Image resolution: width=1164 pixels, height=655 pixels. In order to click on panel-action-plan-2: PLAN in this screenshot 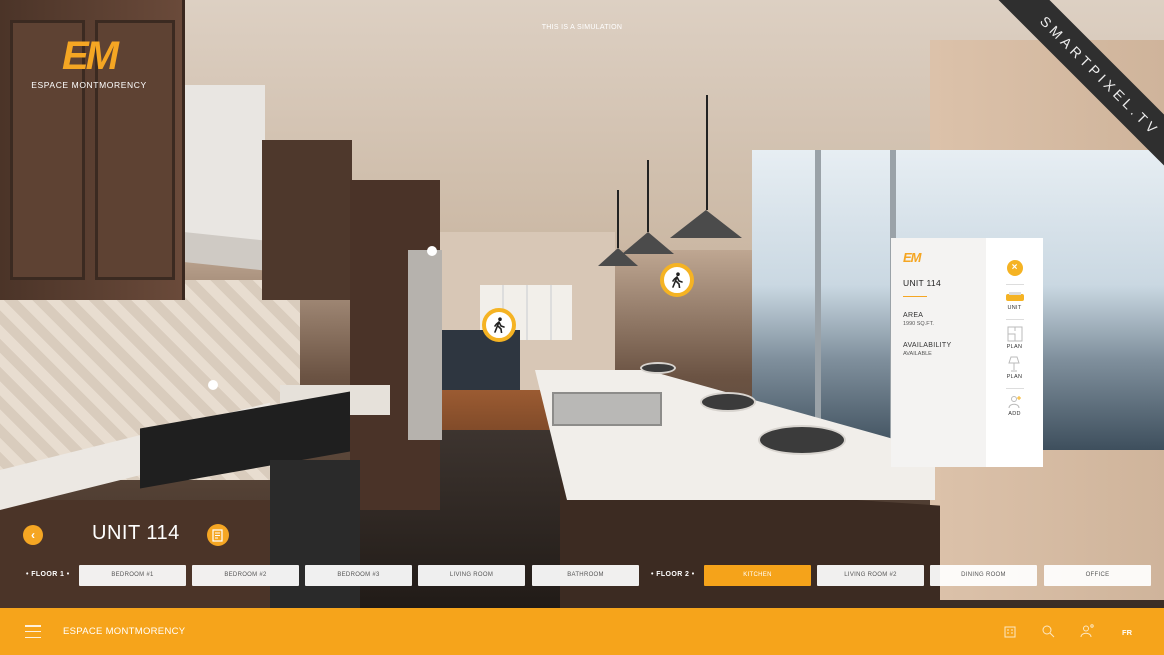, I will do `click(1015, 368)`.